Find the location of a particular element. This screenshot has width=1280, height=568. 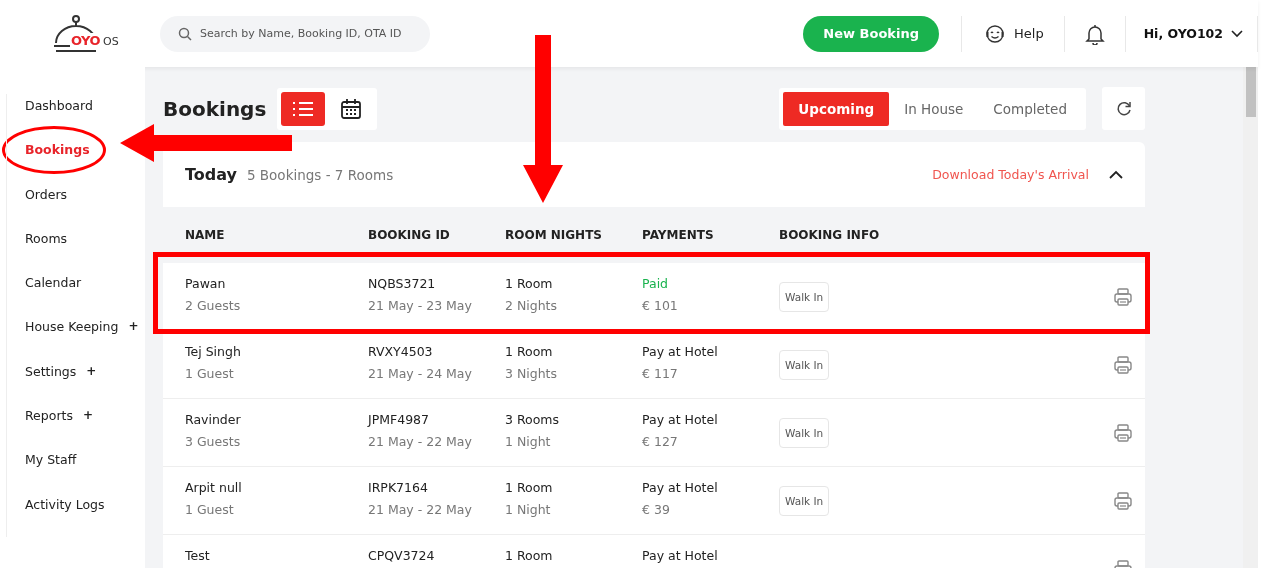

sidebar-item: Dashboard is located at coordinates (53, 116).